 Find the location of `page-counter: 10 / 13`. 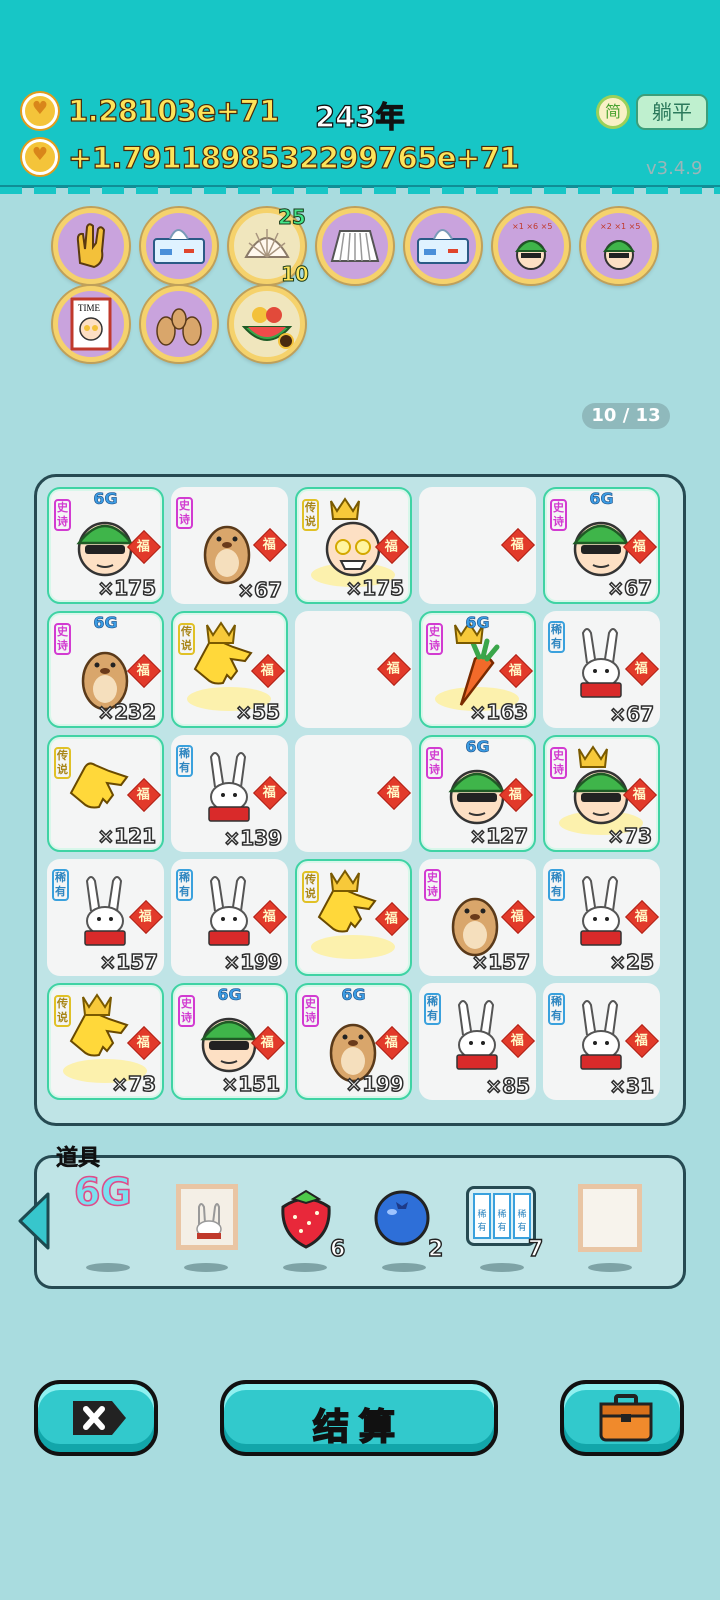

page-counter: 10 / 13 is located at coordinates (626, 416).